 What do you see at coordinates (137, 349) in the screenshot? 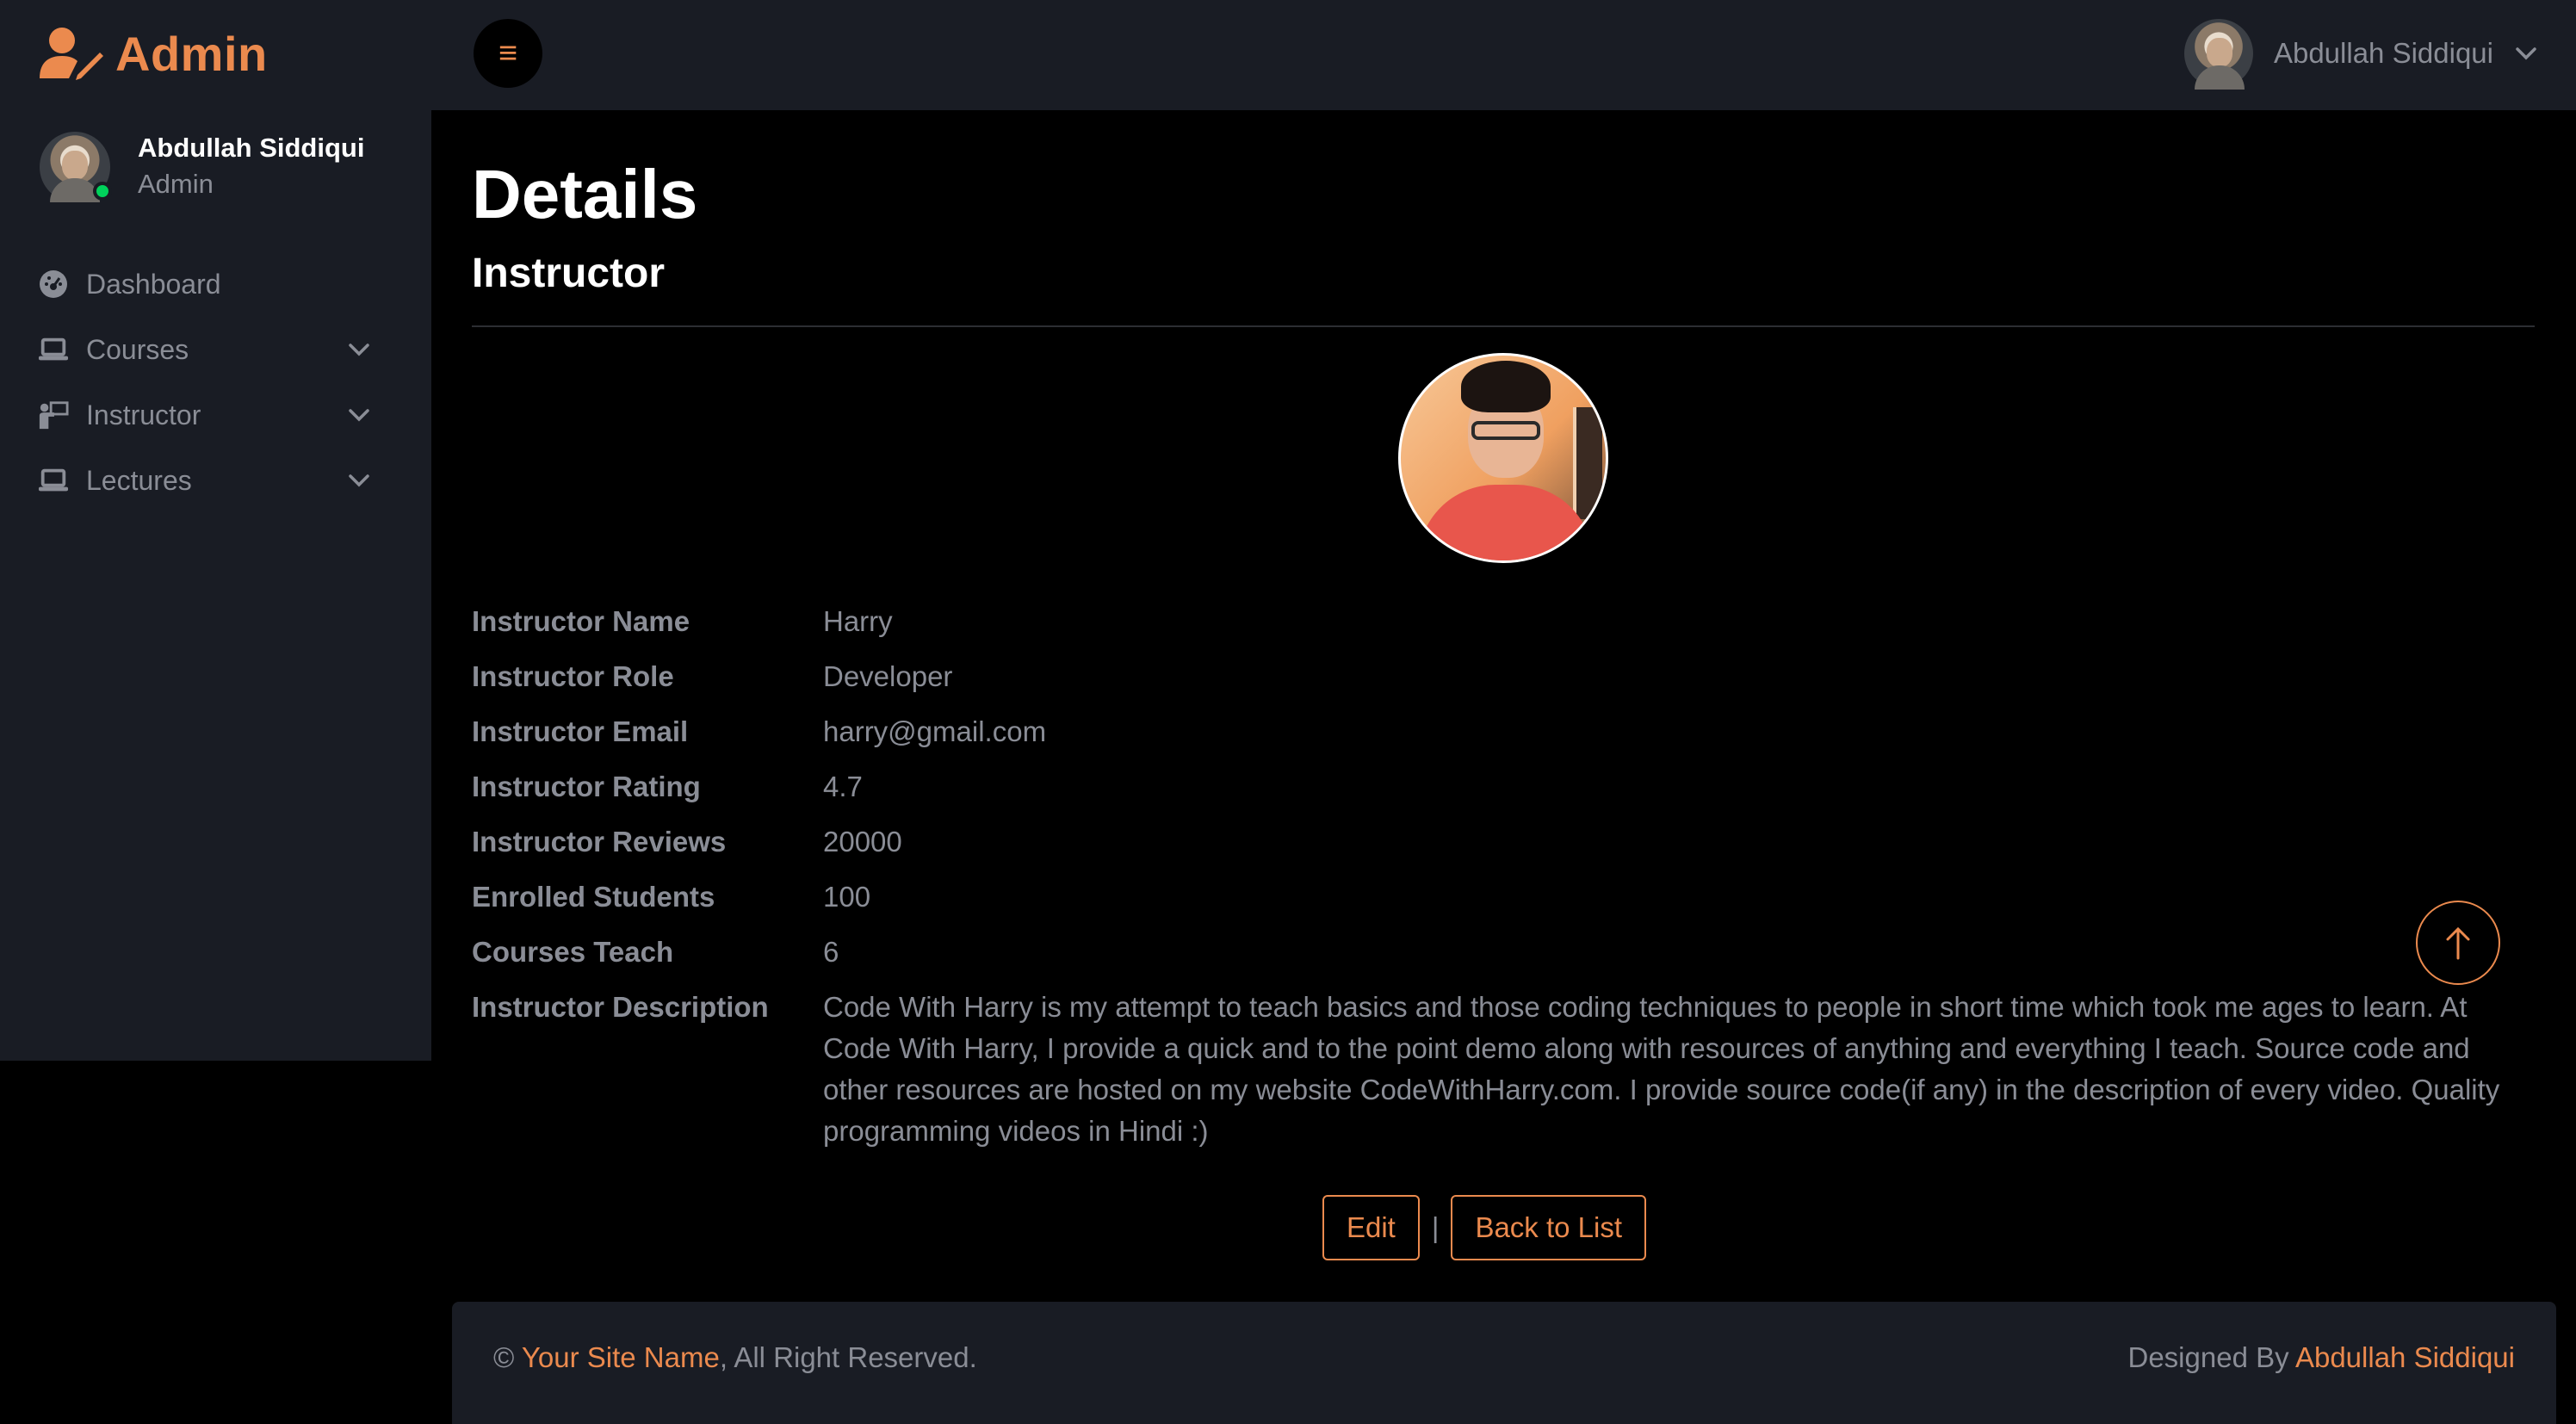
I see `sidebar-item-label: Courses` at bounding box center [137, 349].